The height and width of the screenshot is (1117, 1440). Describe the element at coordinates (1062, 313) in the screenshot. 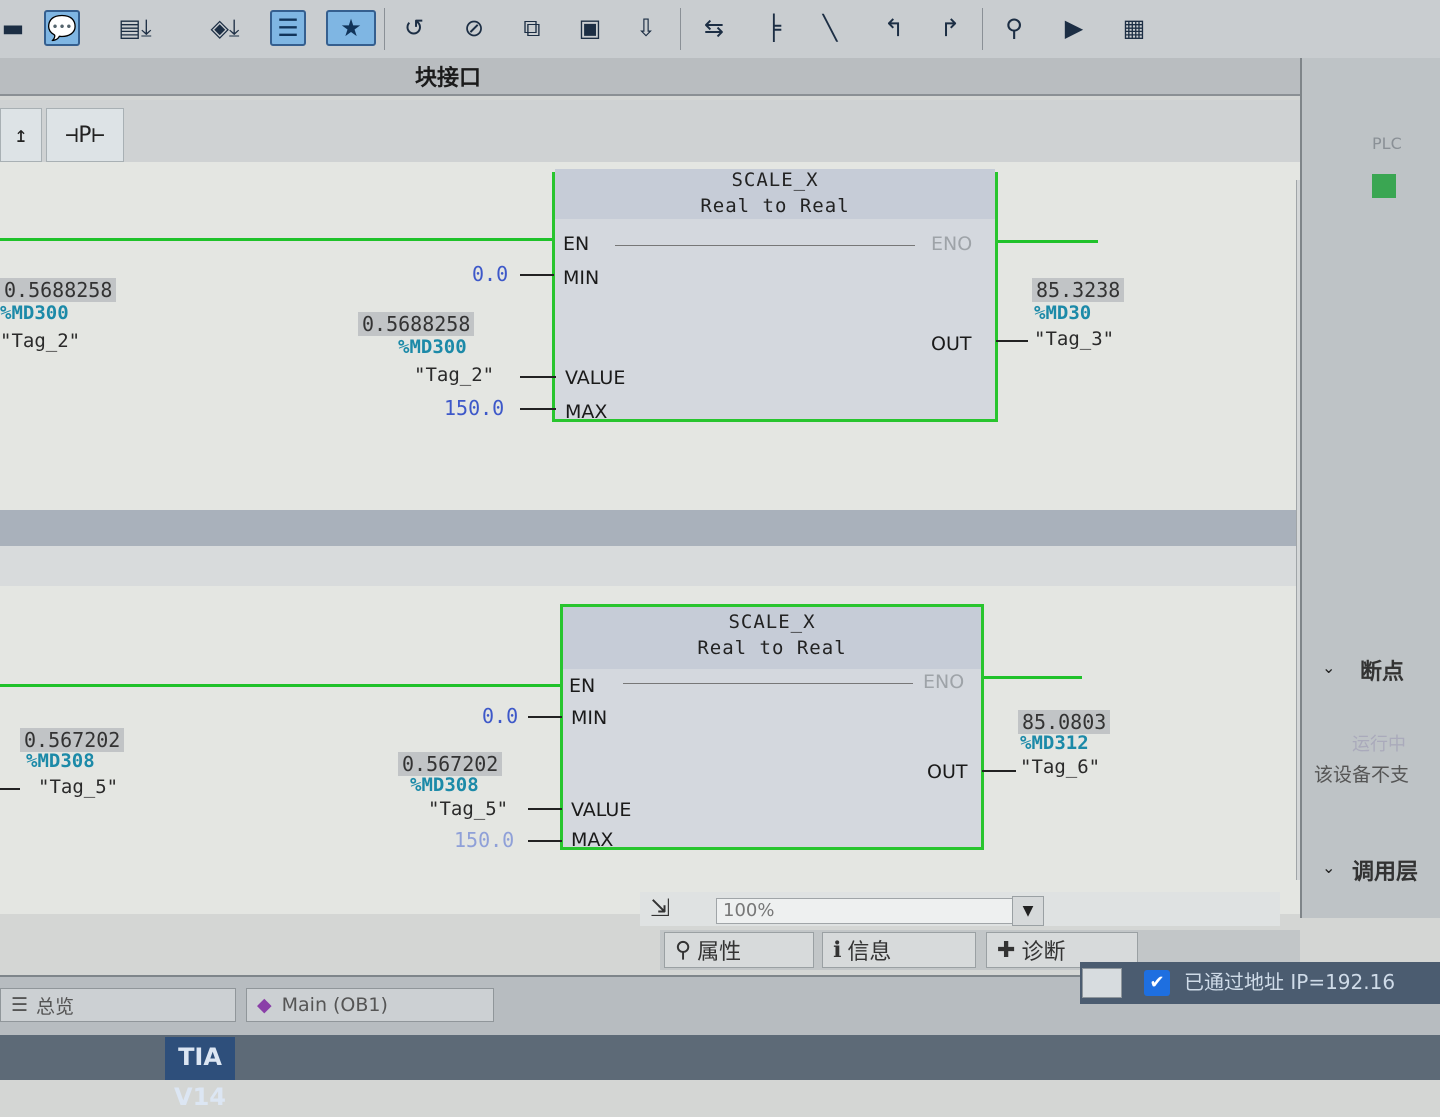

I see `out-address: %MD30` at that location.